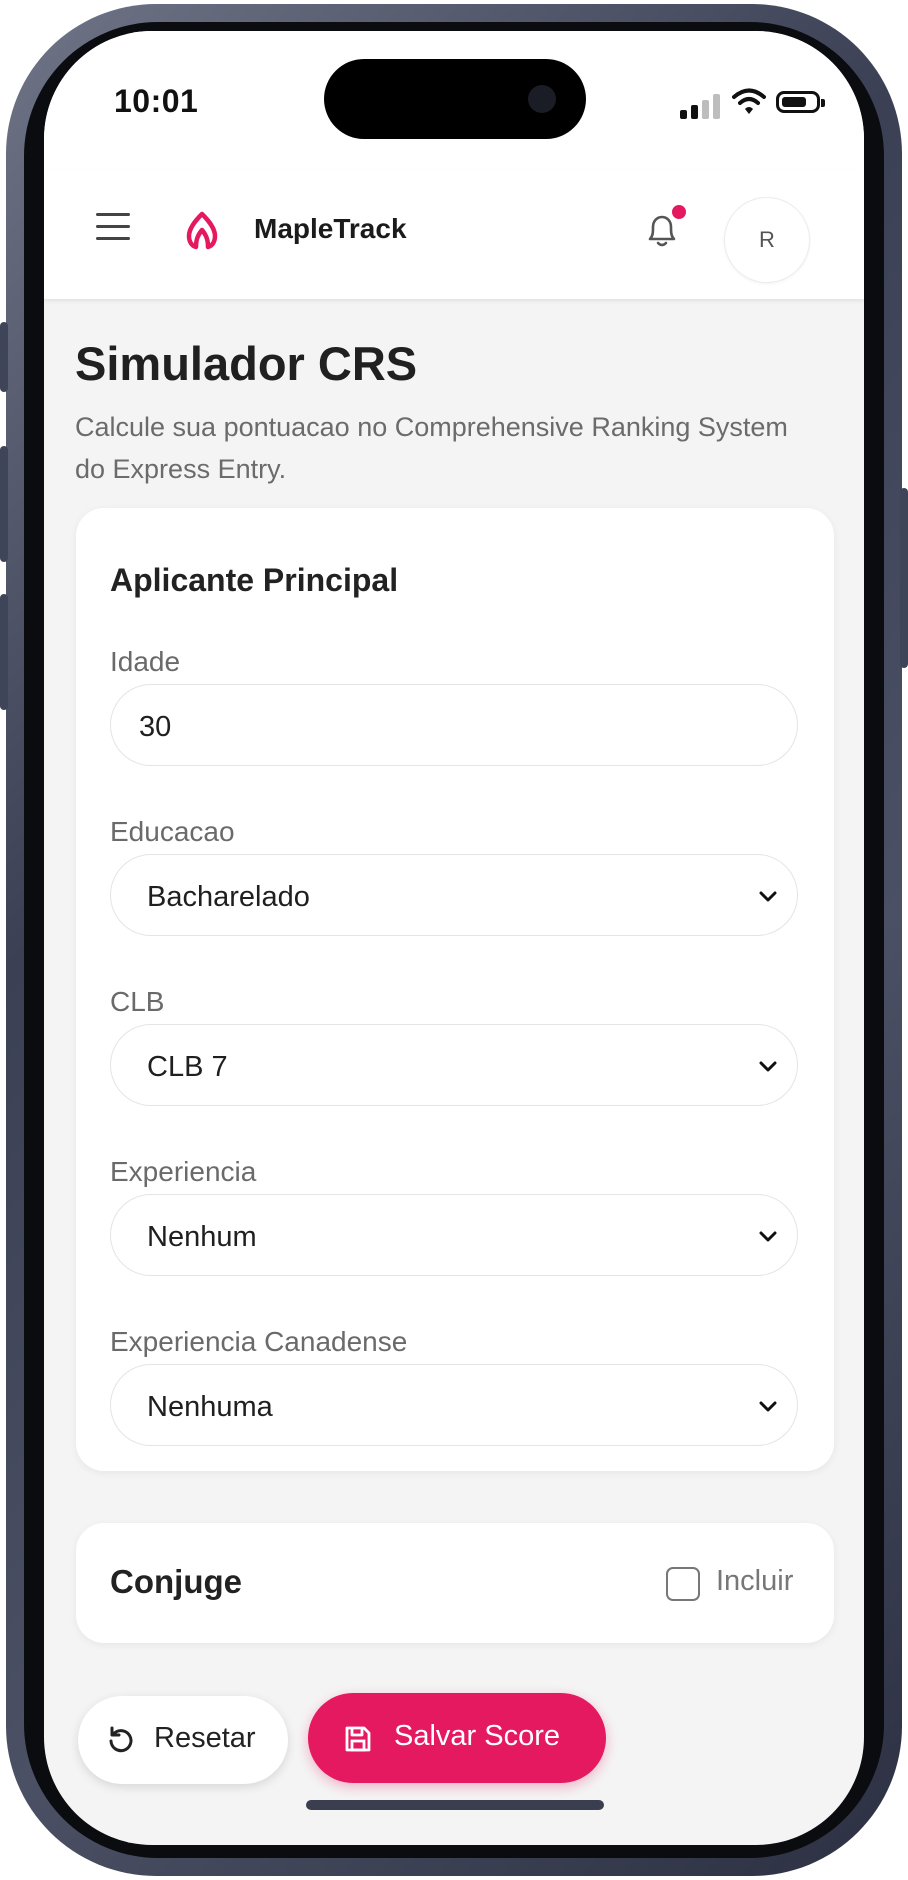 Image resolution: width=908 pixels, height=1880 pixels. What do you see at coordinates (904, 578) in the screenshot?
I see `power-button` at bounding box center [904, 578].